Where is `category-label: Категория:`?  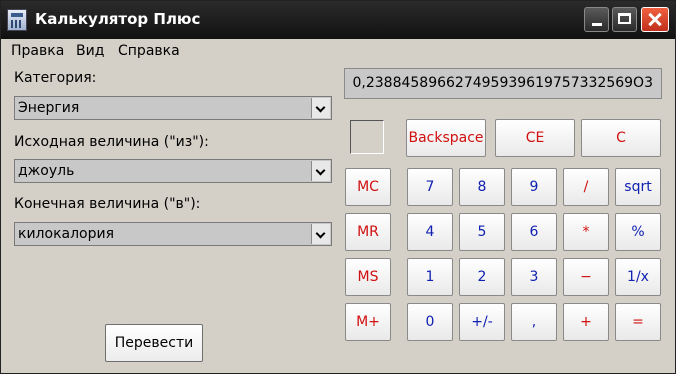 category-label: Категория: is located at coordinates (55, 78).